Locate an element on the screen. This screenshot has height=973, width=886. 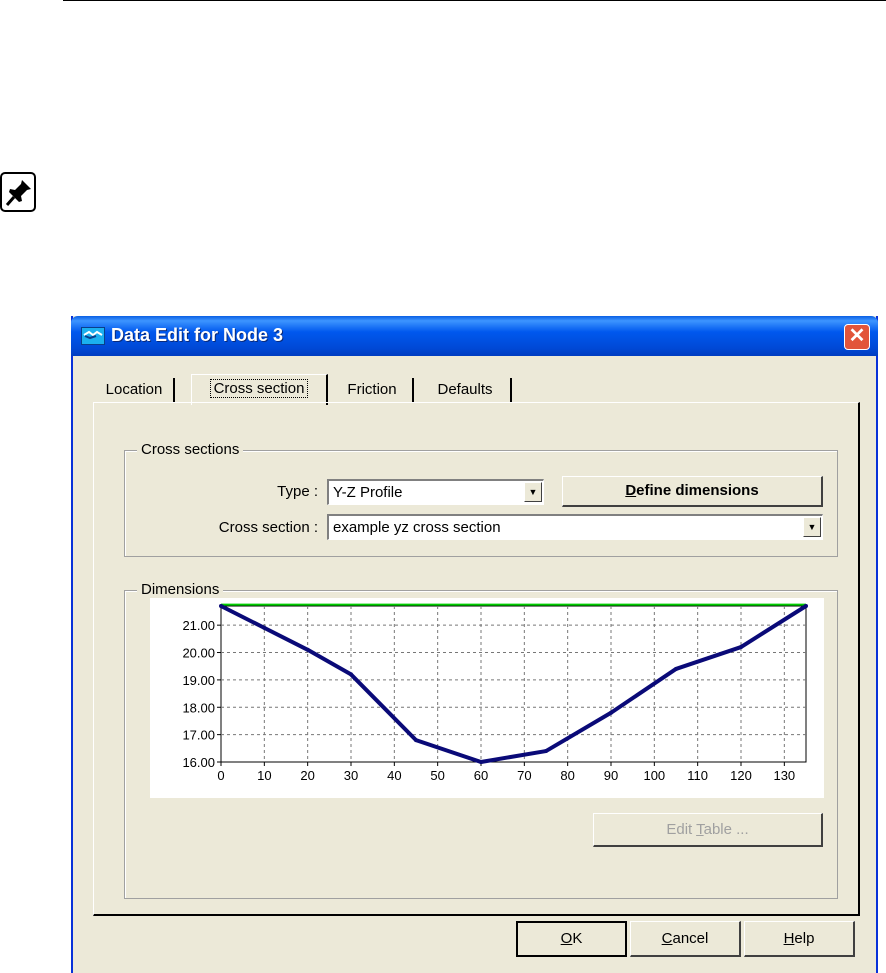
x-tick-label: 110 is located at coordinates (697, 775).